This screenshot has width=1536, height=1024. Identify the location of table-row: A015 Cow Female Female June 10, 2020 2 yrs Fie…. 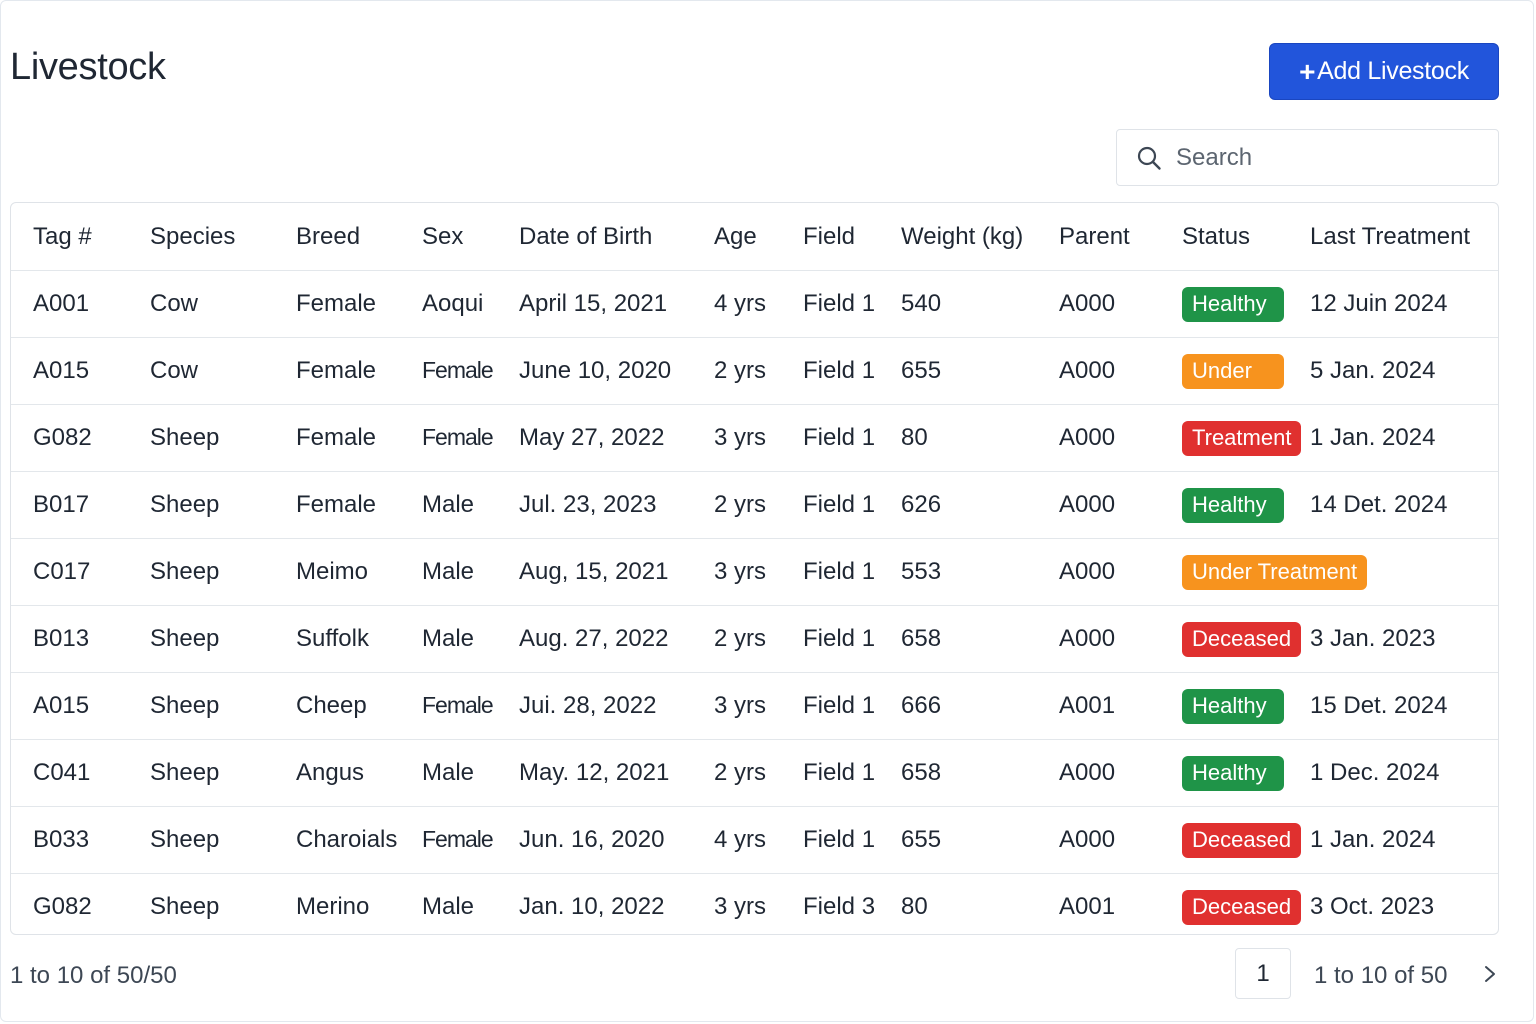
(754, 371).